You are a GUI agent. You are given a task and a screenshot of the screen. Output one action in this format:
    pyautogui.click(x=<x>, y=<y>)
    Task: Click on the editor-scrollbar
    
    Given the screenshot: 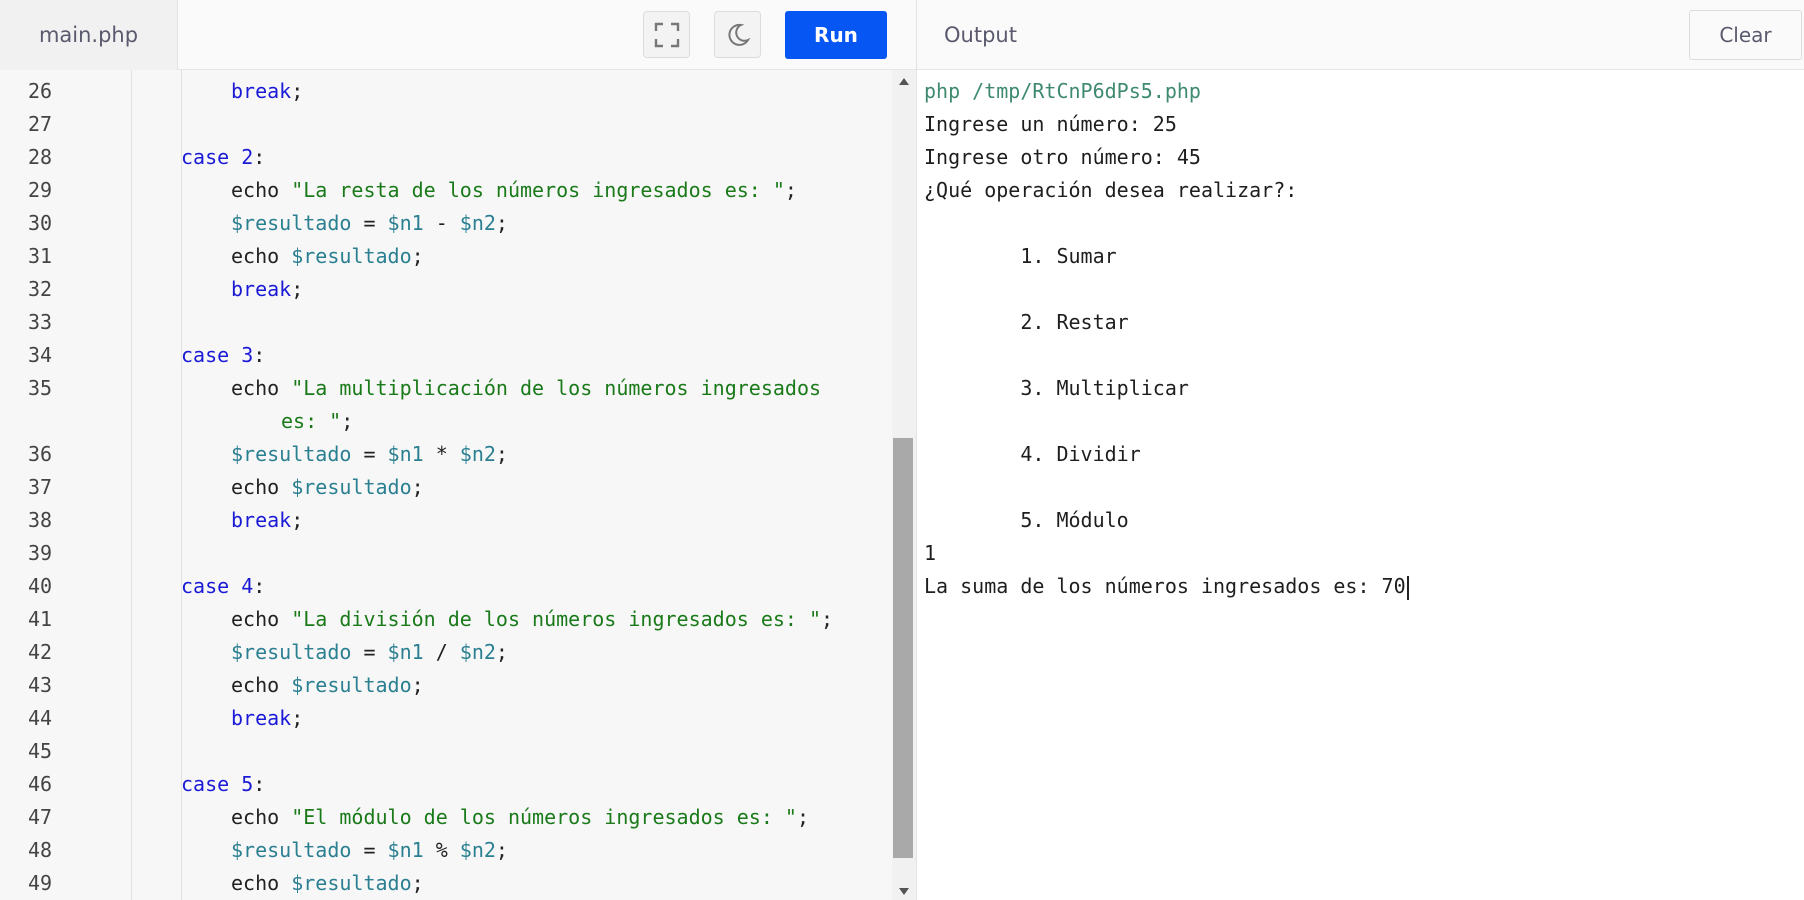 What is the action you would take?
    pyautogui.click(x=904, y=485)
    